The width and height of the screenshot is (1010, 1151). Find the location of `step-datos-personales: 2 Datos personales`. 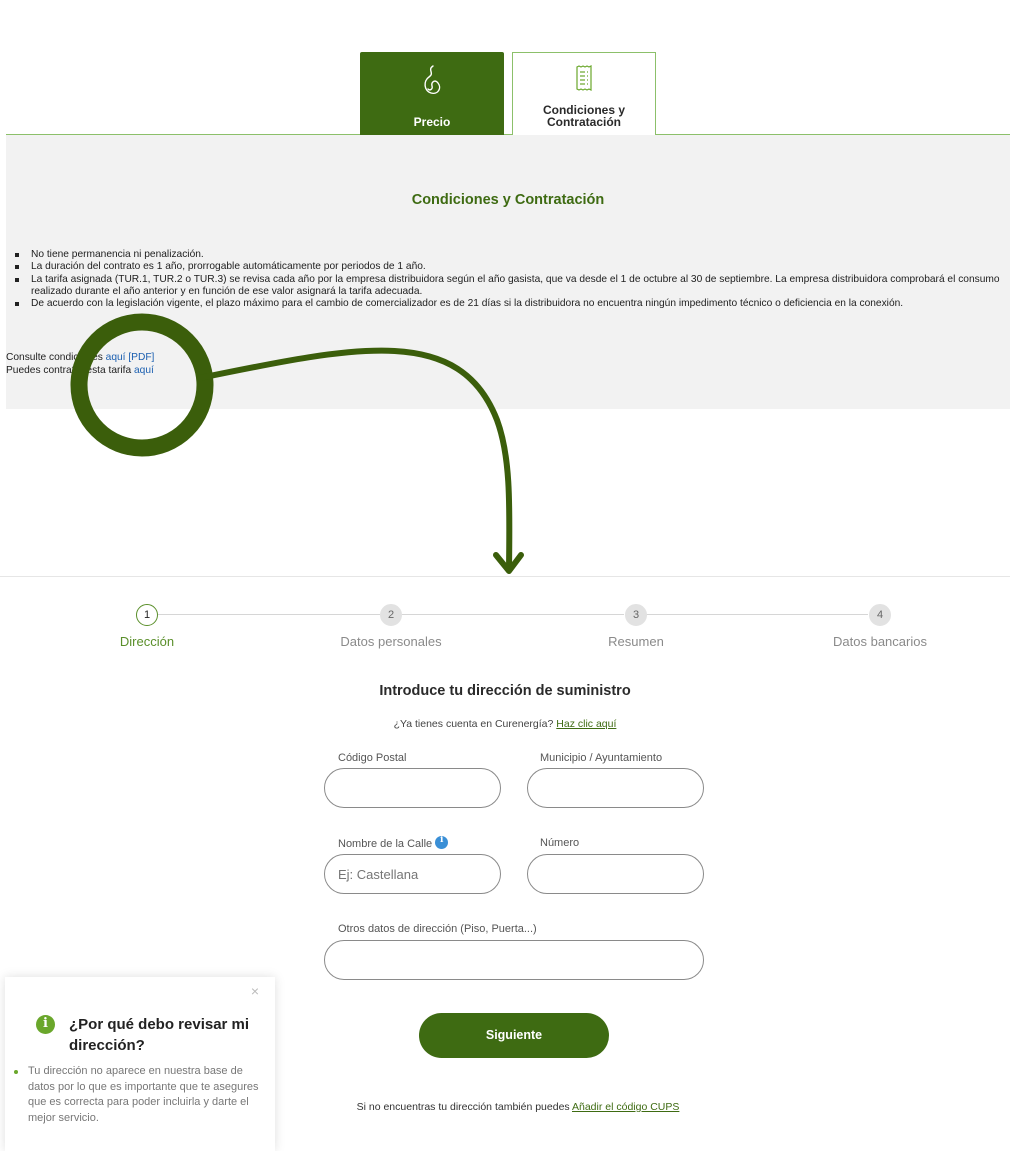

step-datos-personales: 2 Datos personales is located at coordinates (391, 626).